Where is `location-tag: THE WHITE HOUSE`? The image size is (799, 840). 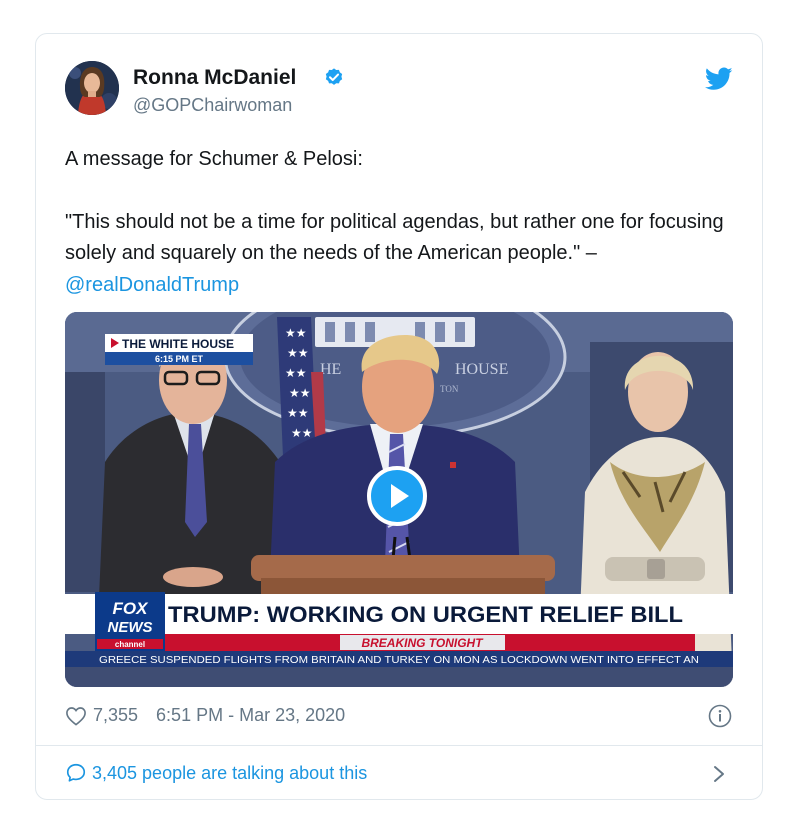 location-tag: THE WHITE HOUSE is located at coordinates (178, 344).